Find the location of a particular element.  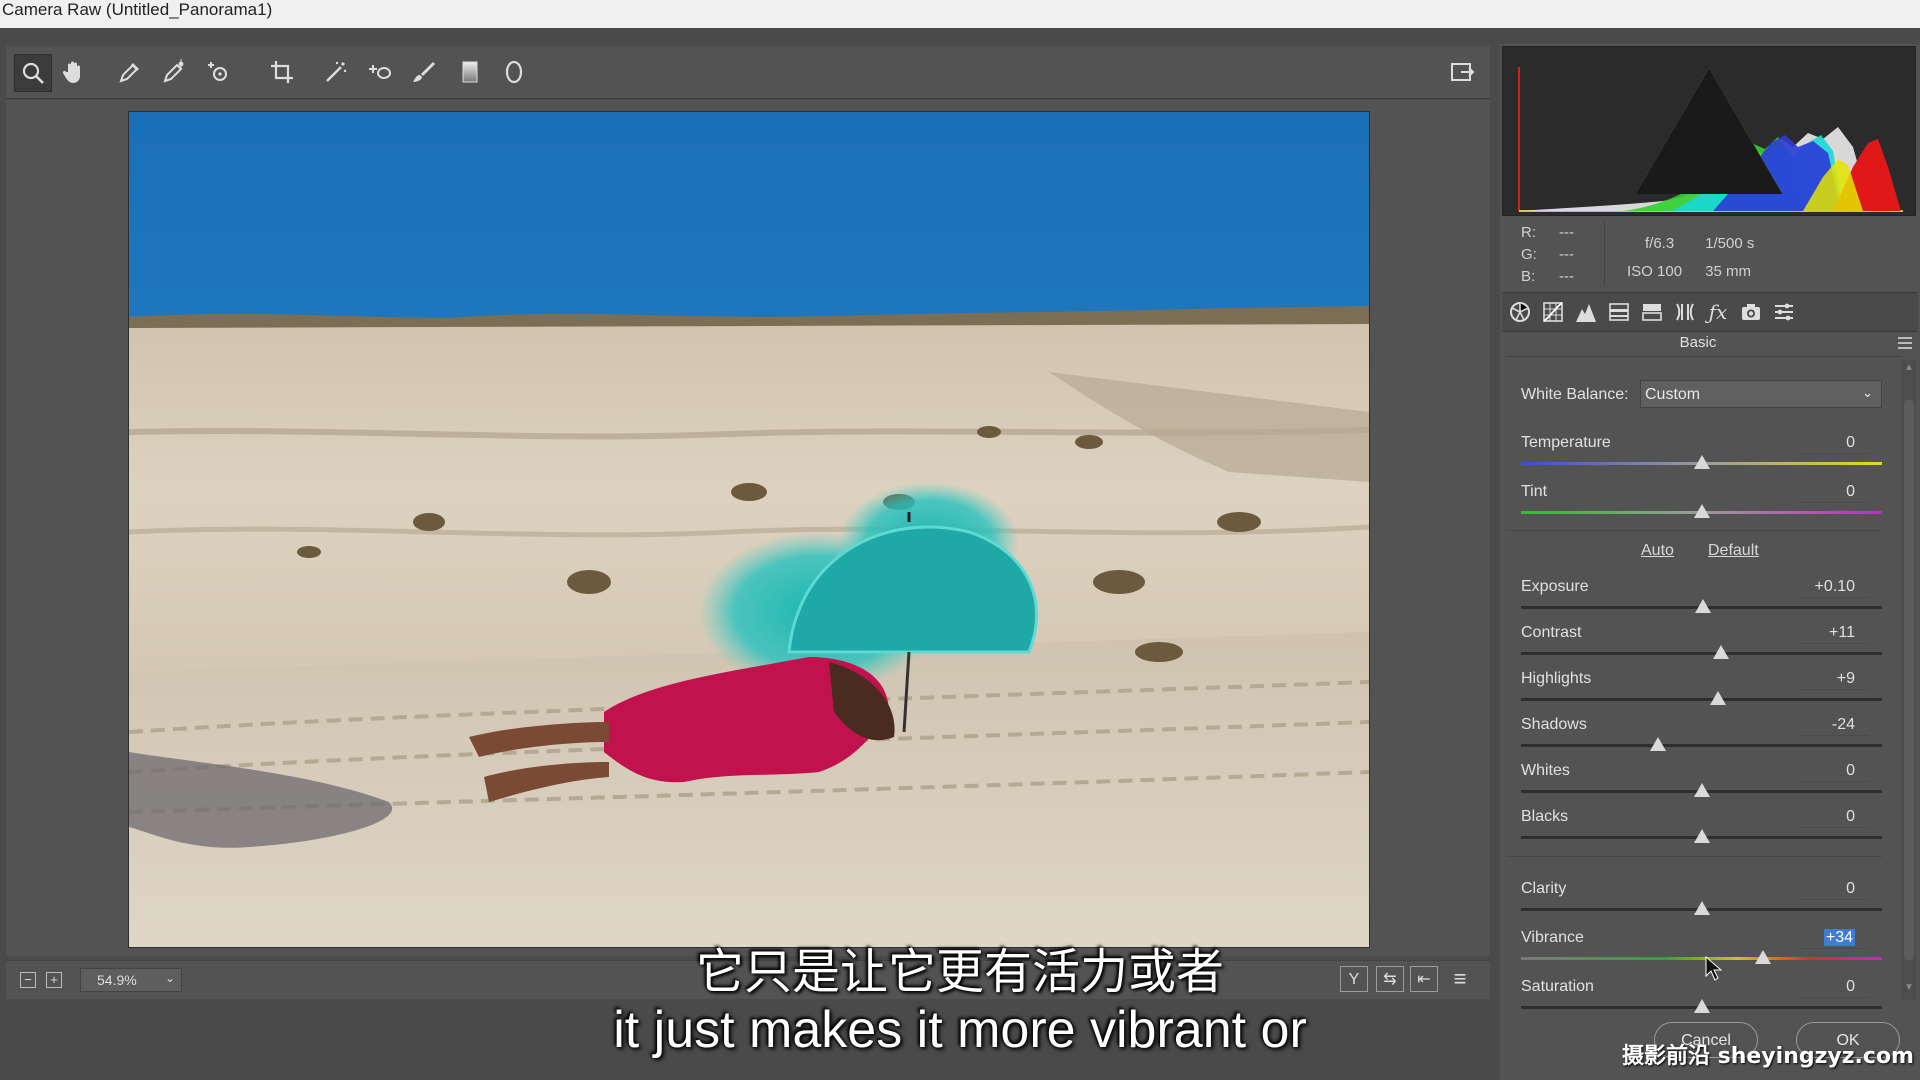

panel-title: Basic is located at coordinates (1698, 342).